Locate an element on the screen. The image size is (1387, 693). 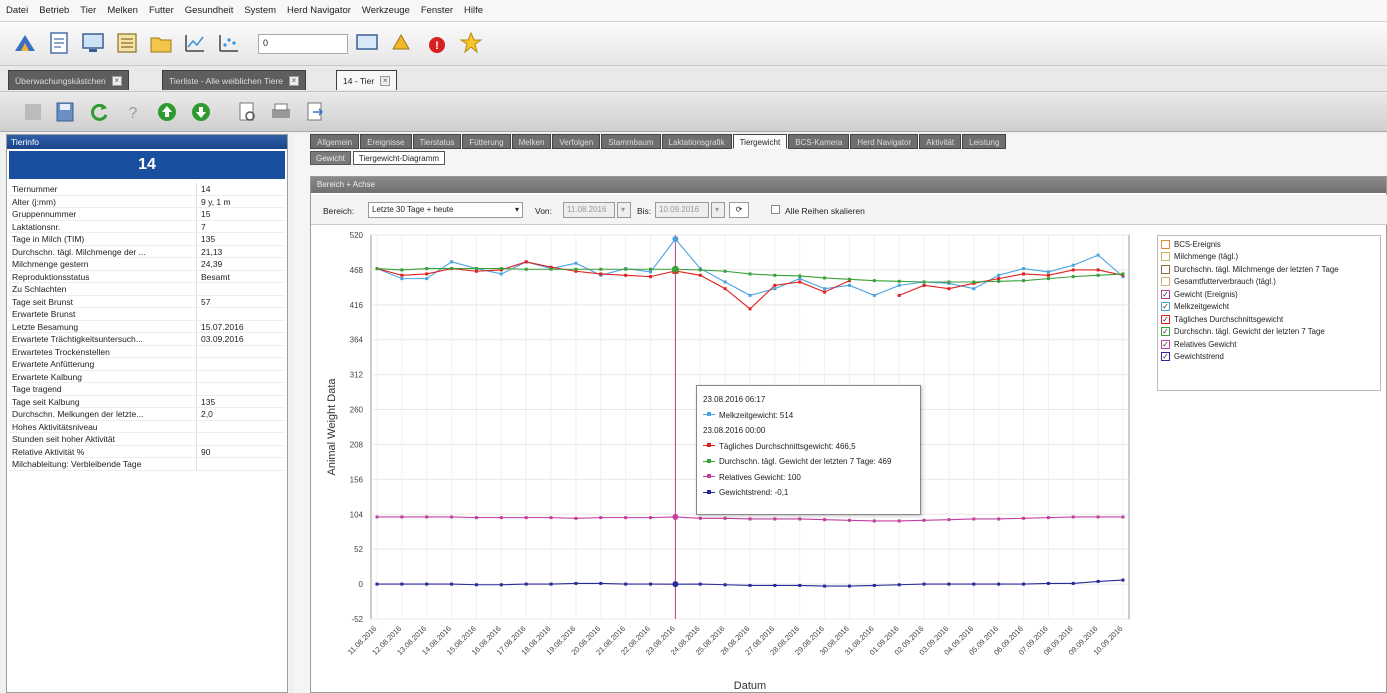
save-icon is located at coordinates (65, 112).